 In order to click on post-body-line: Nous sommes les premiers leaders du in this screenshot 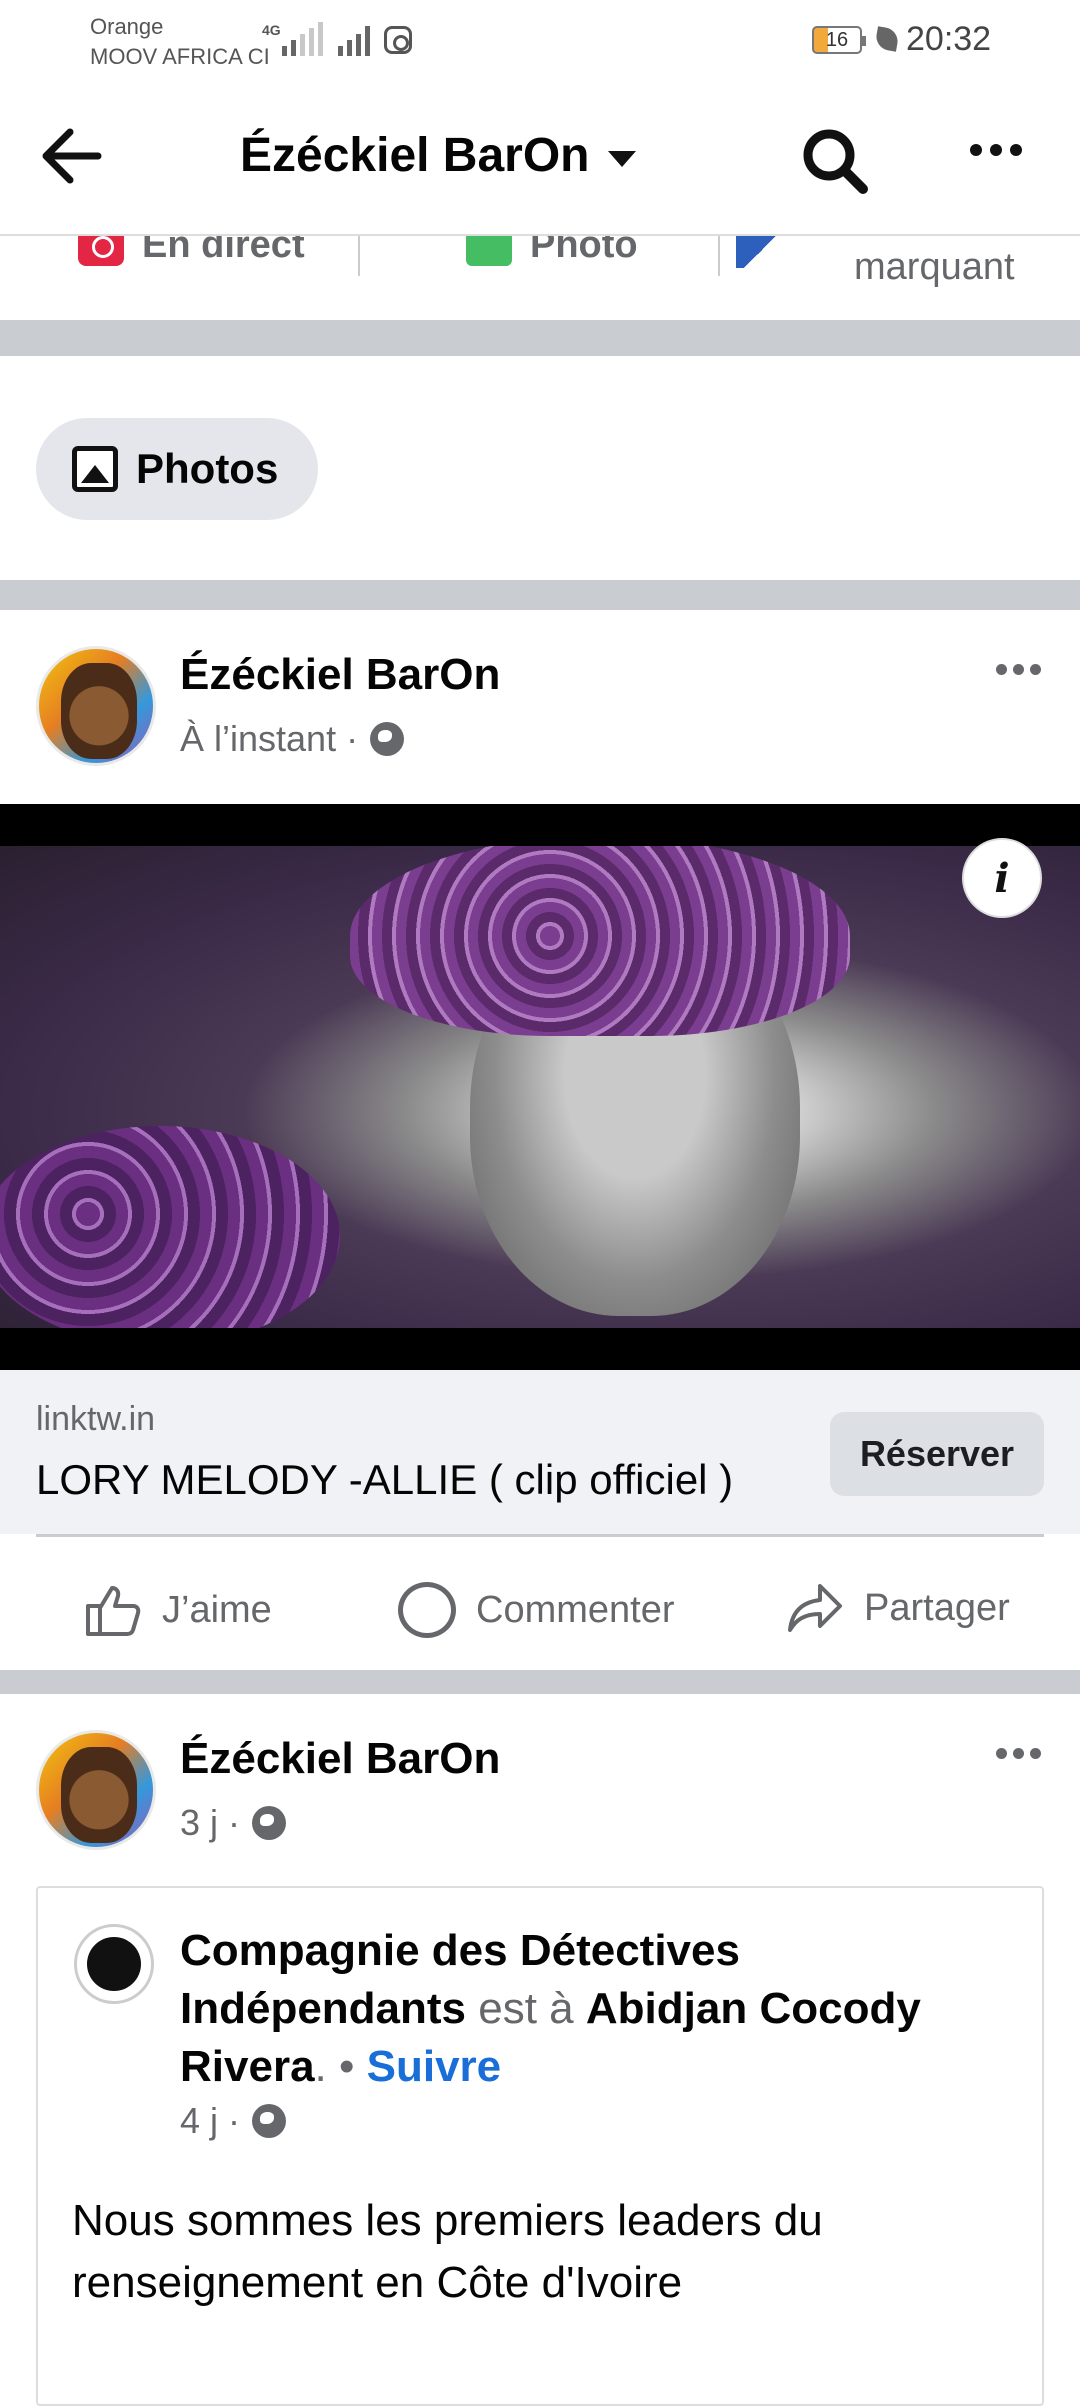, I will do `click(447, 2220)`.